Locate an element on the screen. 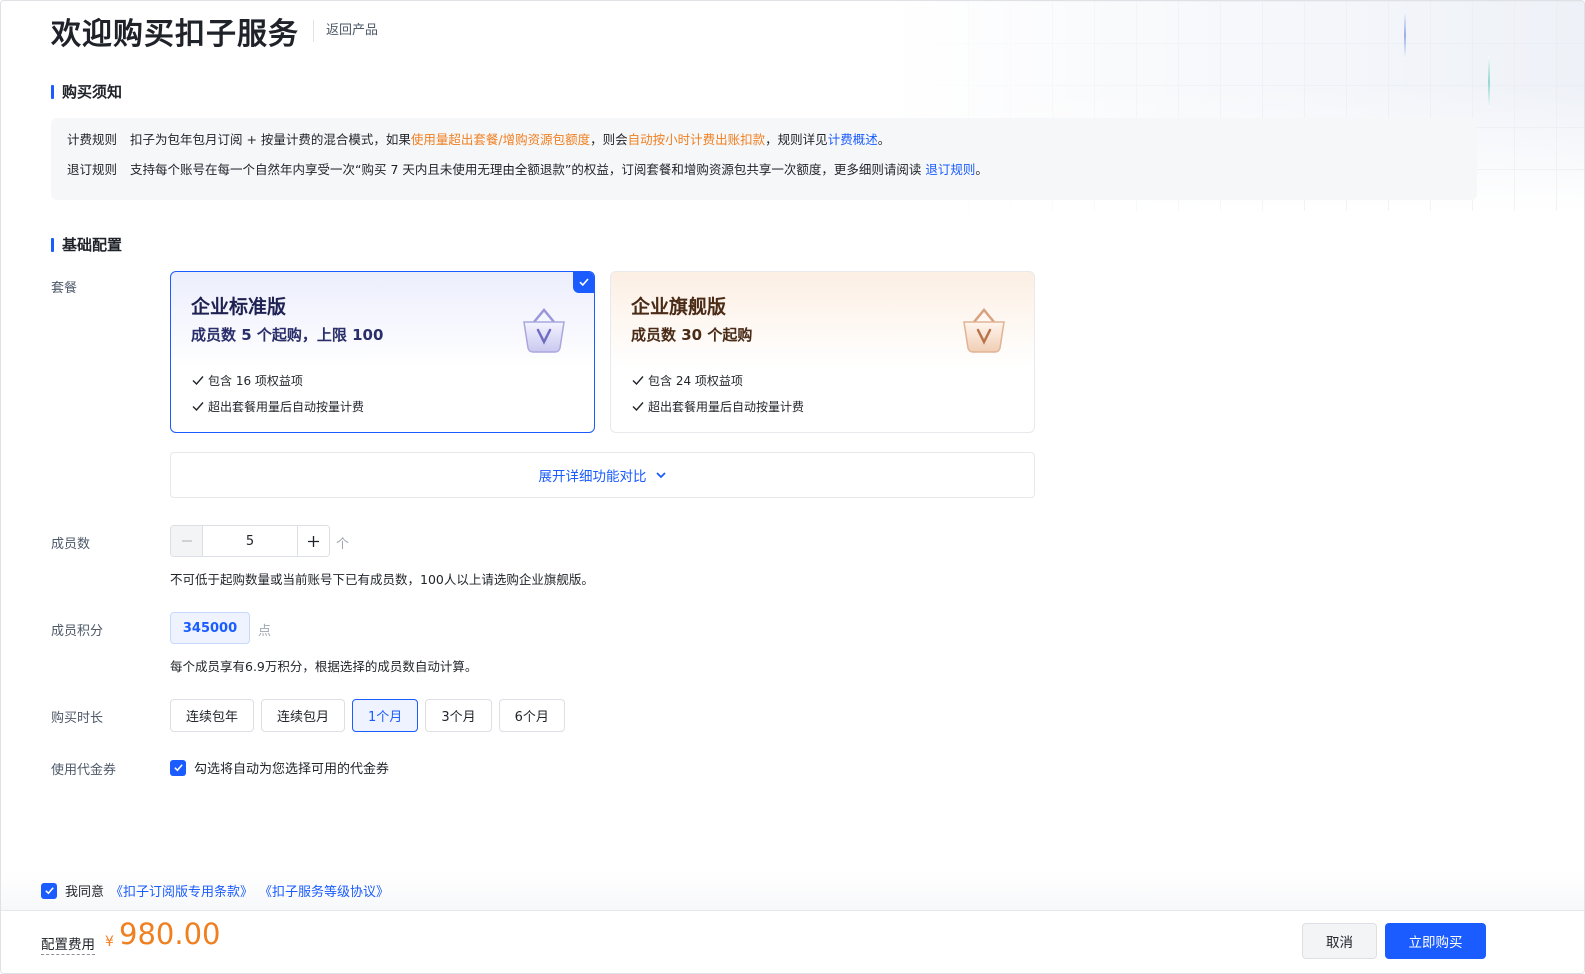 The image size is (1585, 974). coupon-option: 勾选将自动为您选择可用的代金券 is located at coordinates (279, 767).